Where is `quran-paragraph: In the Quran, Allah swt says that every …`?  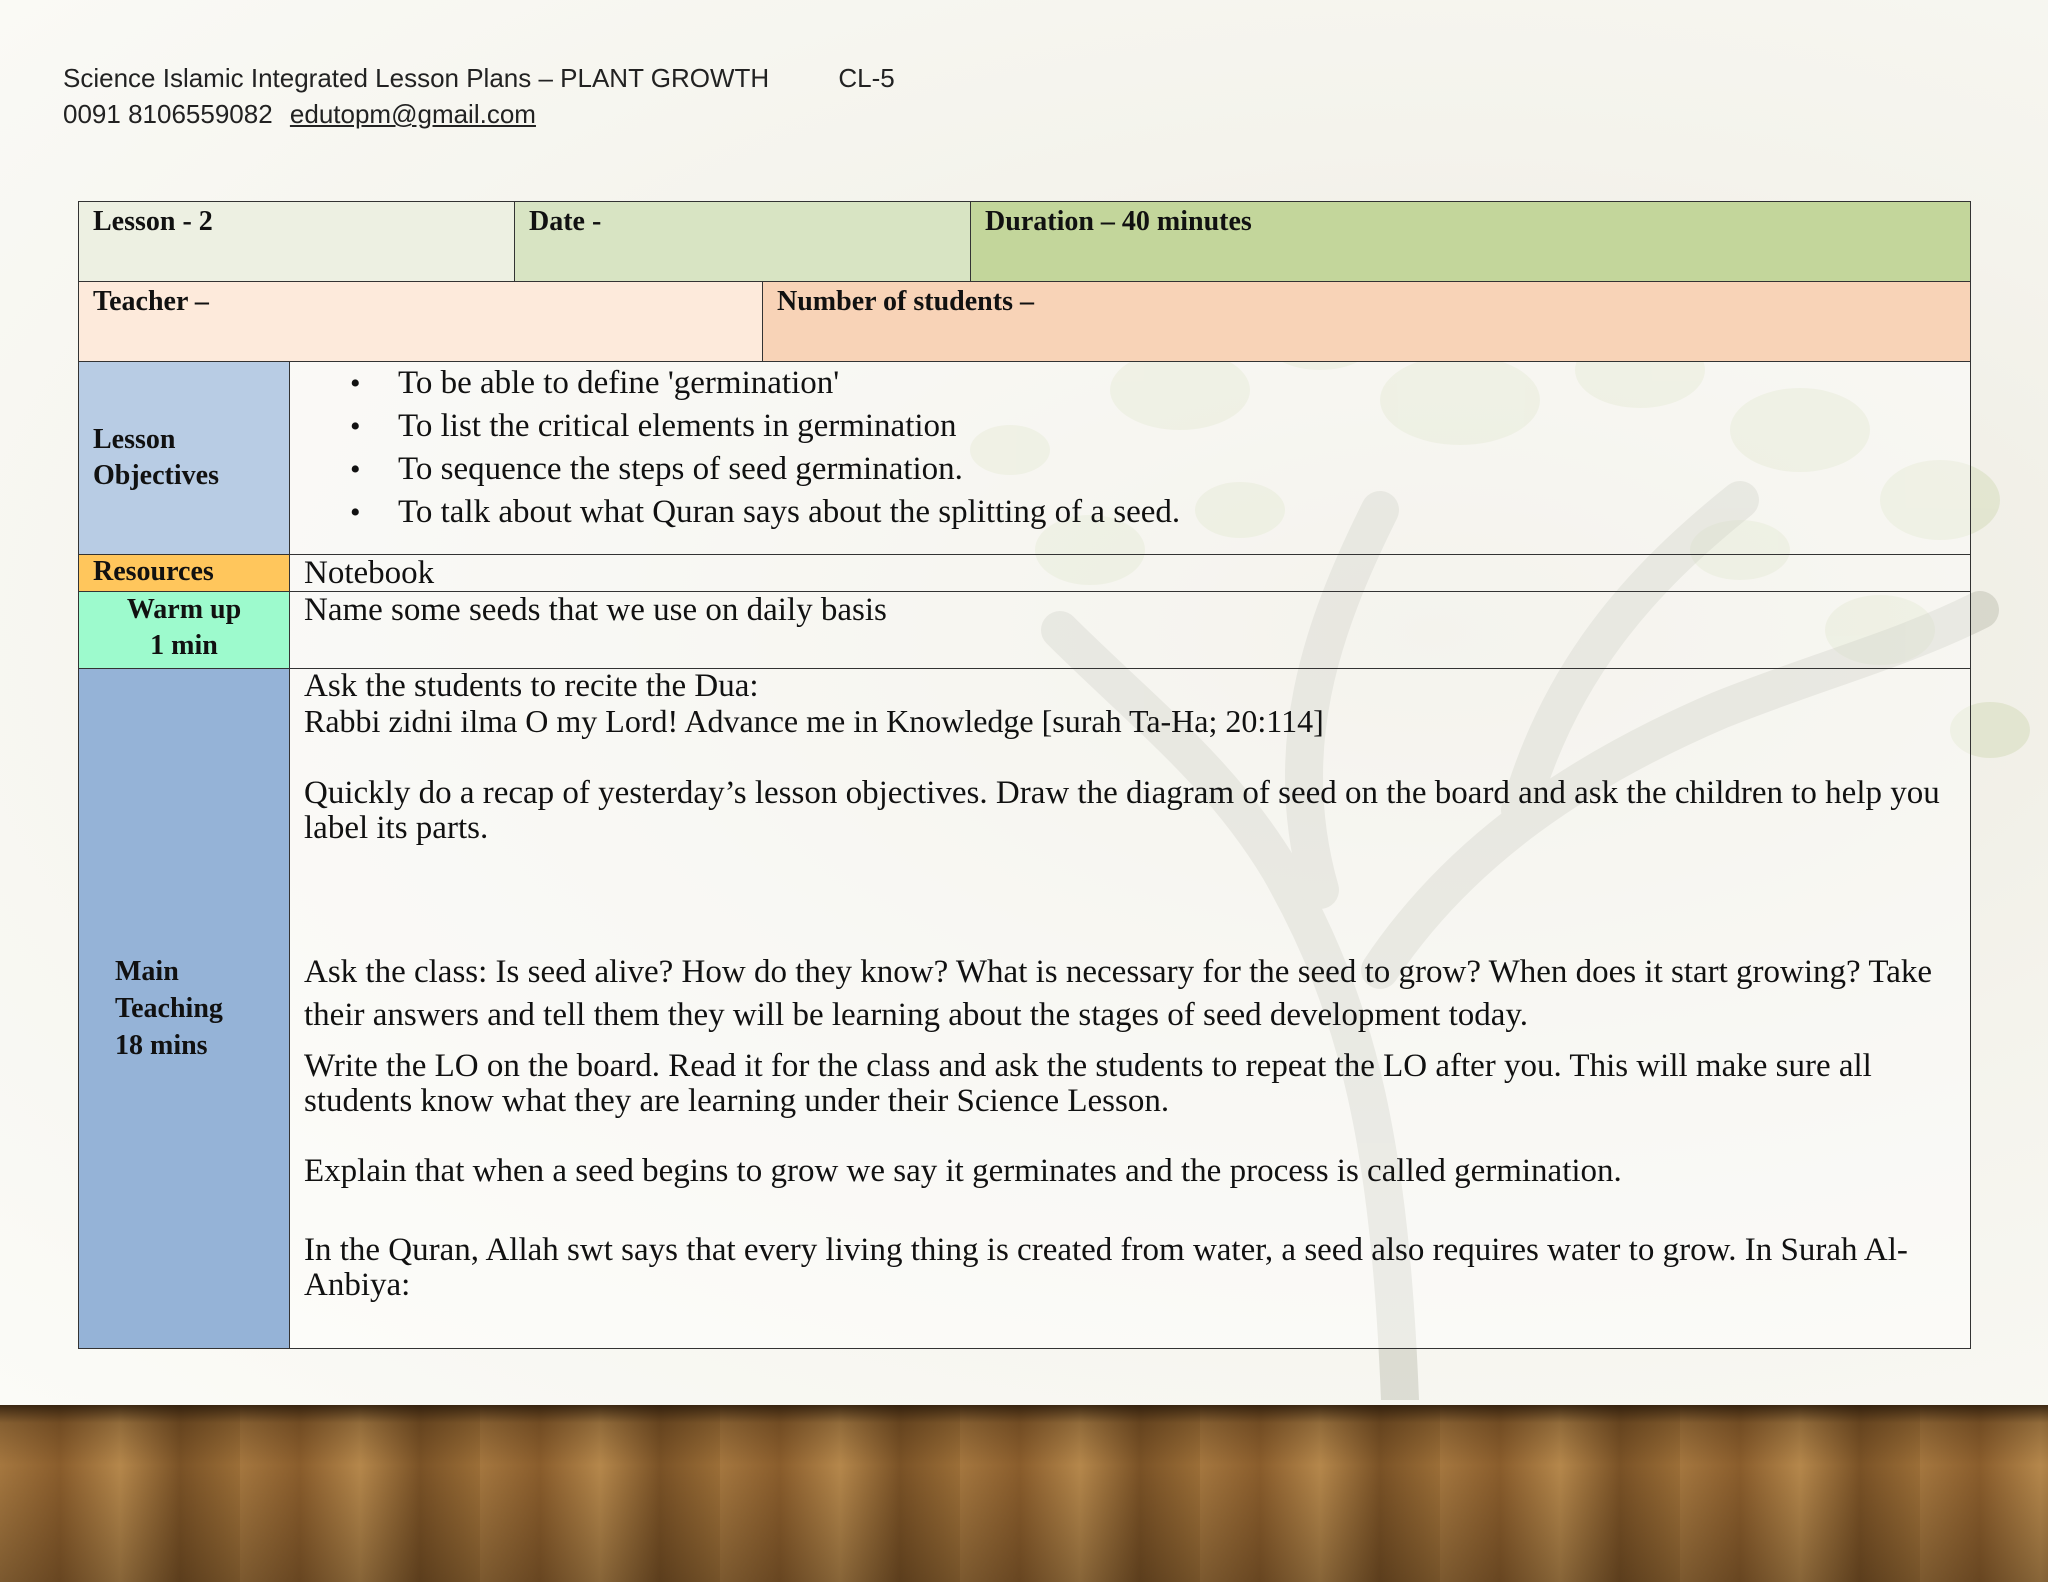 quran-paragraph: In the Quran, Allah swt says that every … is located at coordinates (1106, 1267).